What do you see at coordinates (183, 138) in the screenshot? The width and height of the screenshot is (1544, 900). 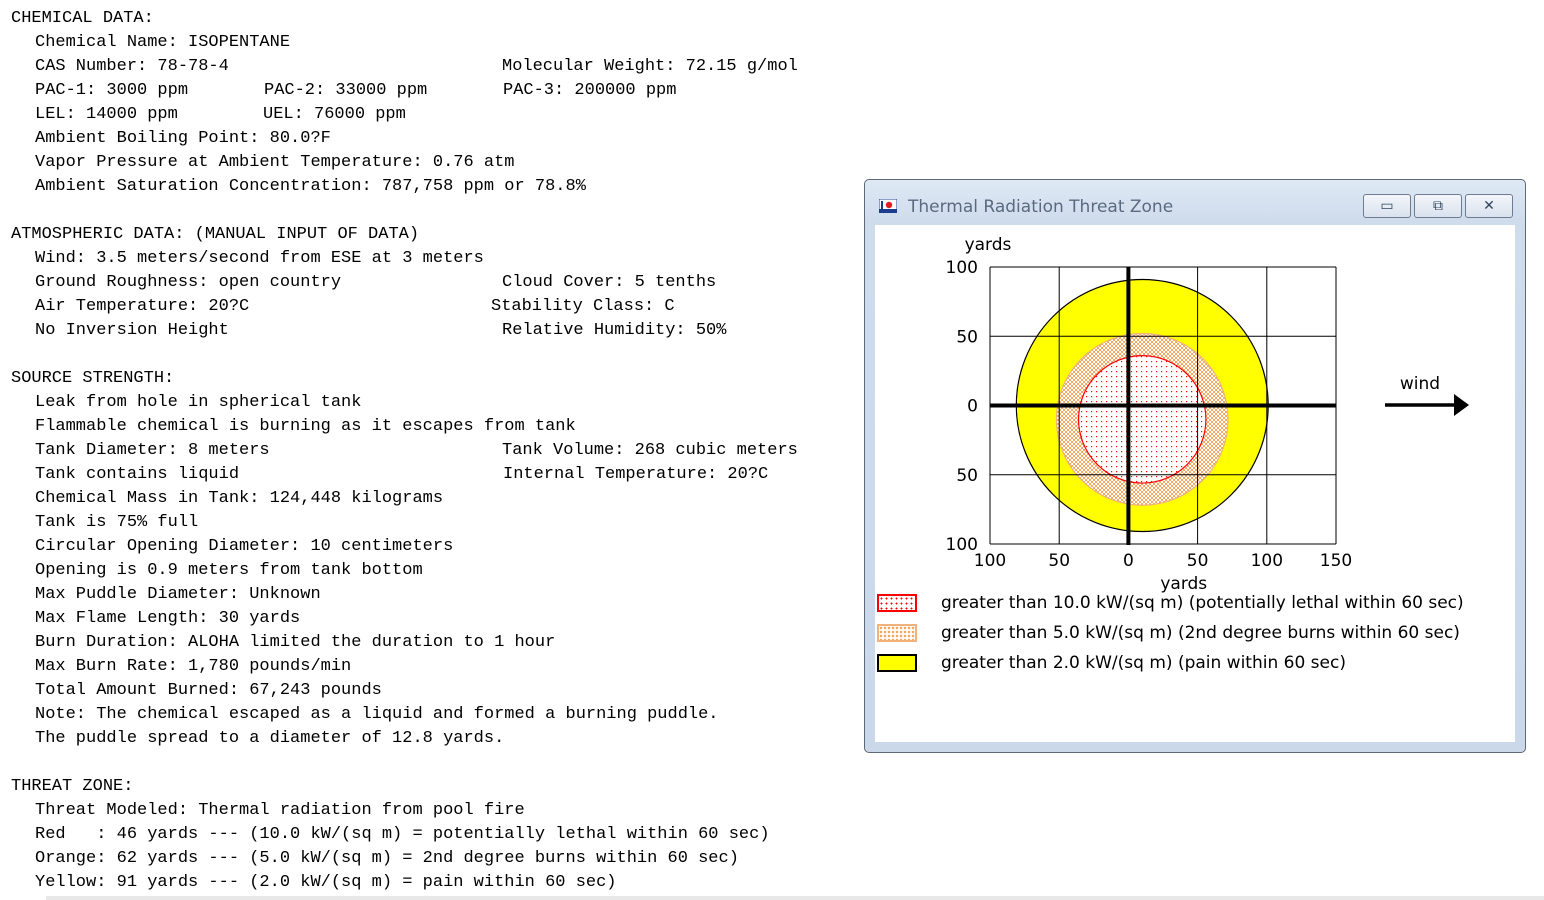 I see `boiling-point: Ambient Boiling Point: 80.0?F` at bounding box center [183, 138].